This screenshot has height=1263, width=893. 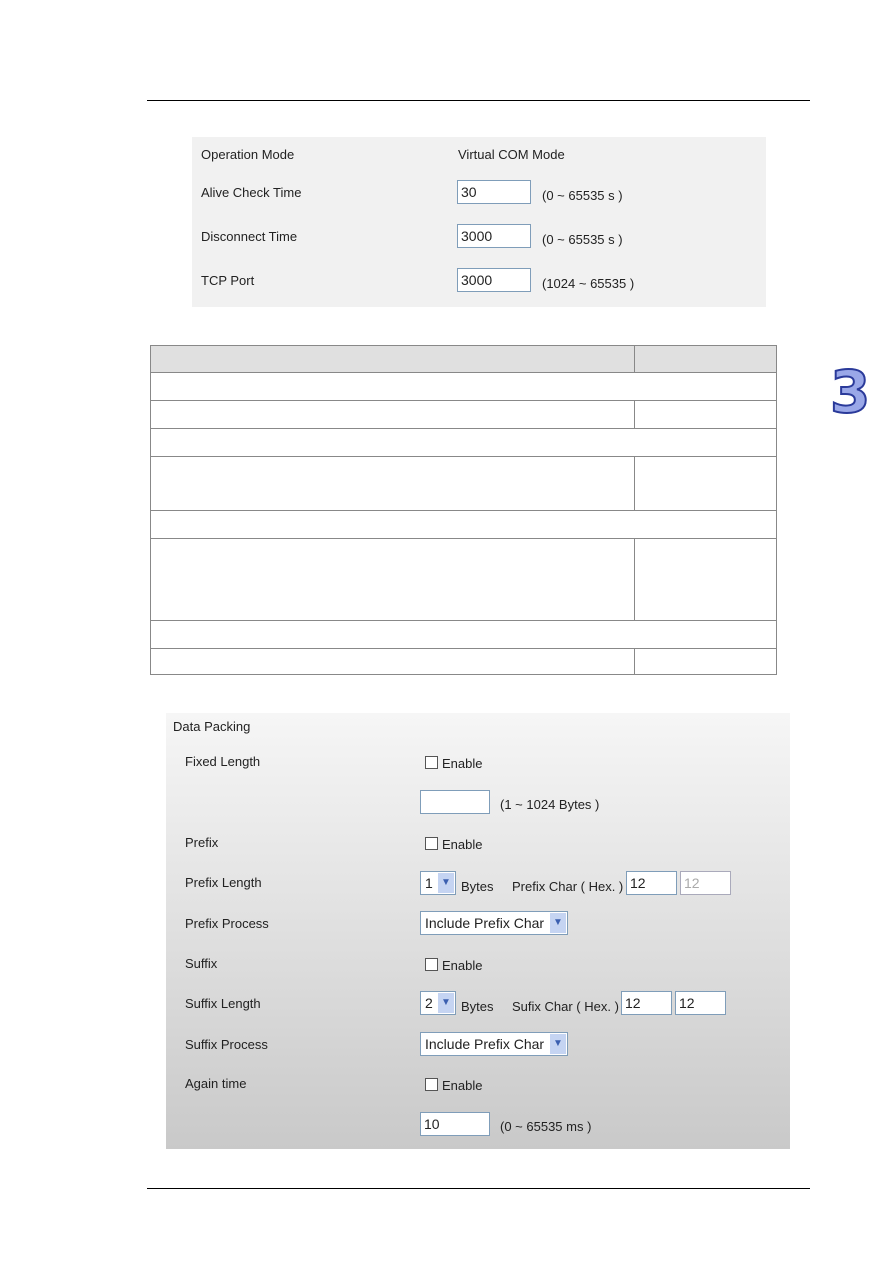 I want to click on fixed-length-label: Fixed Length, so click(x=223, y=761).